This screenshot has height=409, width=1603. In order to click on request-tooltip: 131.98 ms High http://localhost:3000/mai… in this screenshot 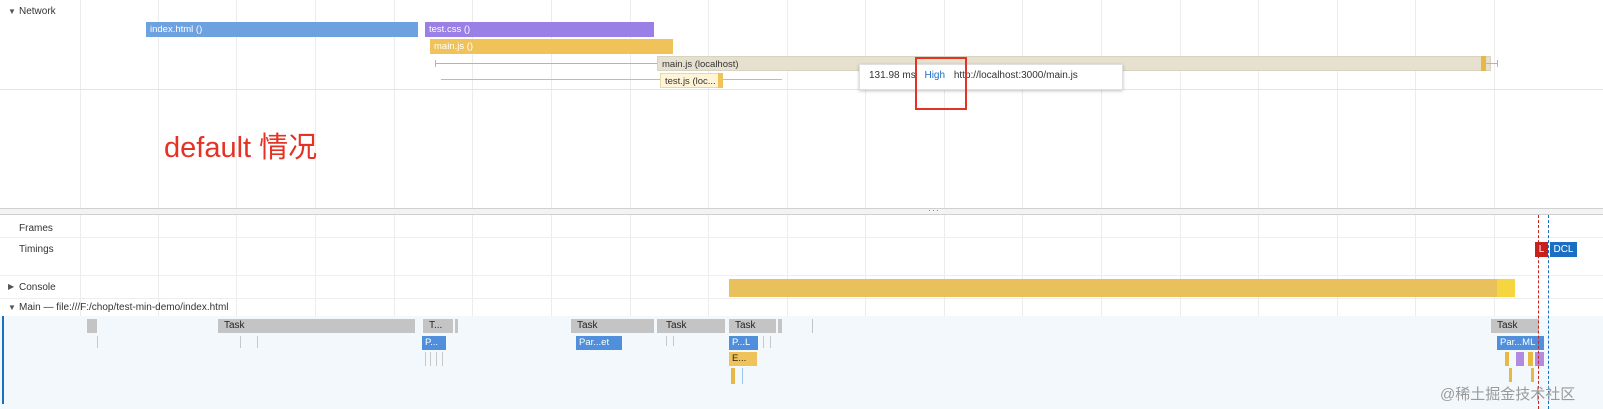, I will do `click(991, 77)`.